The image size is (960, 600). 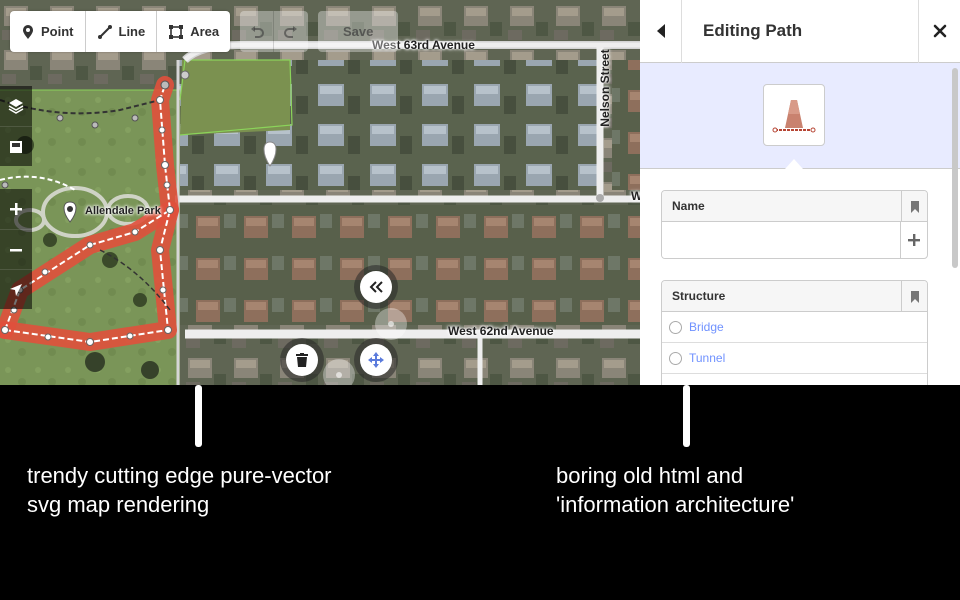 I want to click on add-point-button: Point, so click(x=48, y=31).